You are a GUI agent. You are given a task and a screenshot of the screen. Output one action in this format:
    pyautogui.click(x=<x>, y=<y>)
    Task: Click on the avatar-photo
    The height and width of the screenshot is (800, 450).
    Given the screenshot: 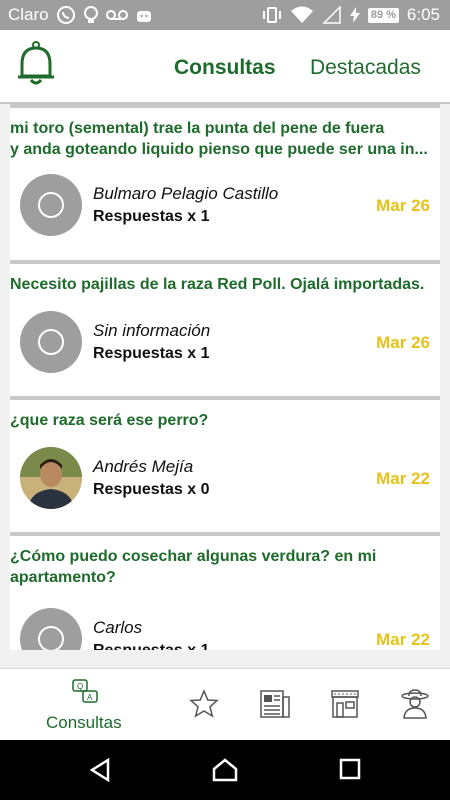 What is the action you would take?
    pyautogui.click(x=51, y=478)
    